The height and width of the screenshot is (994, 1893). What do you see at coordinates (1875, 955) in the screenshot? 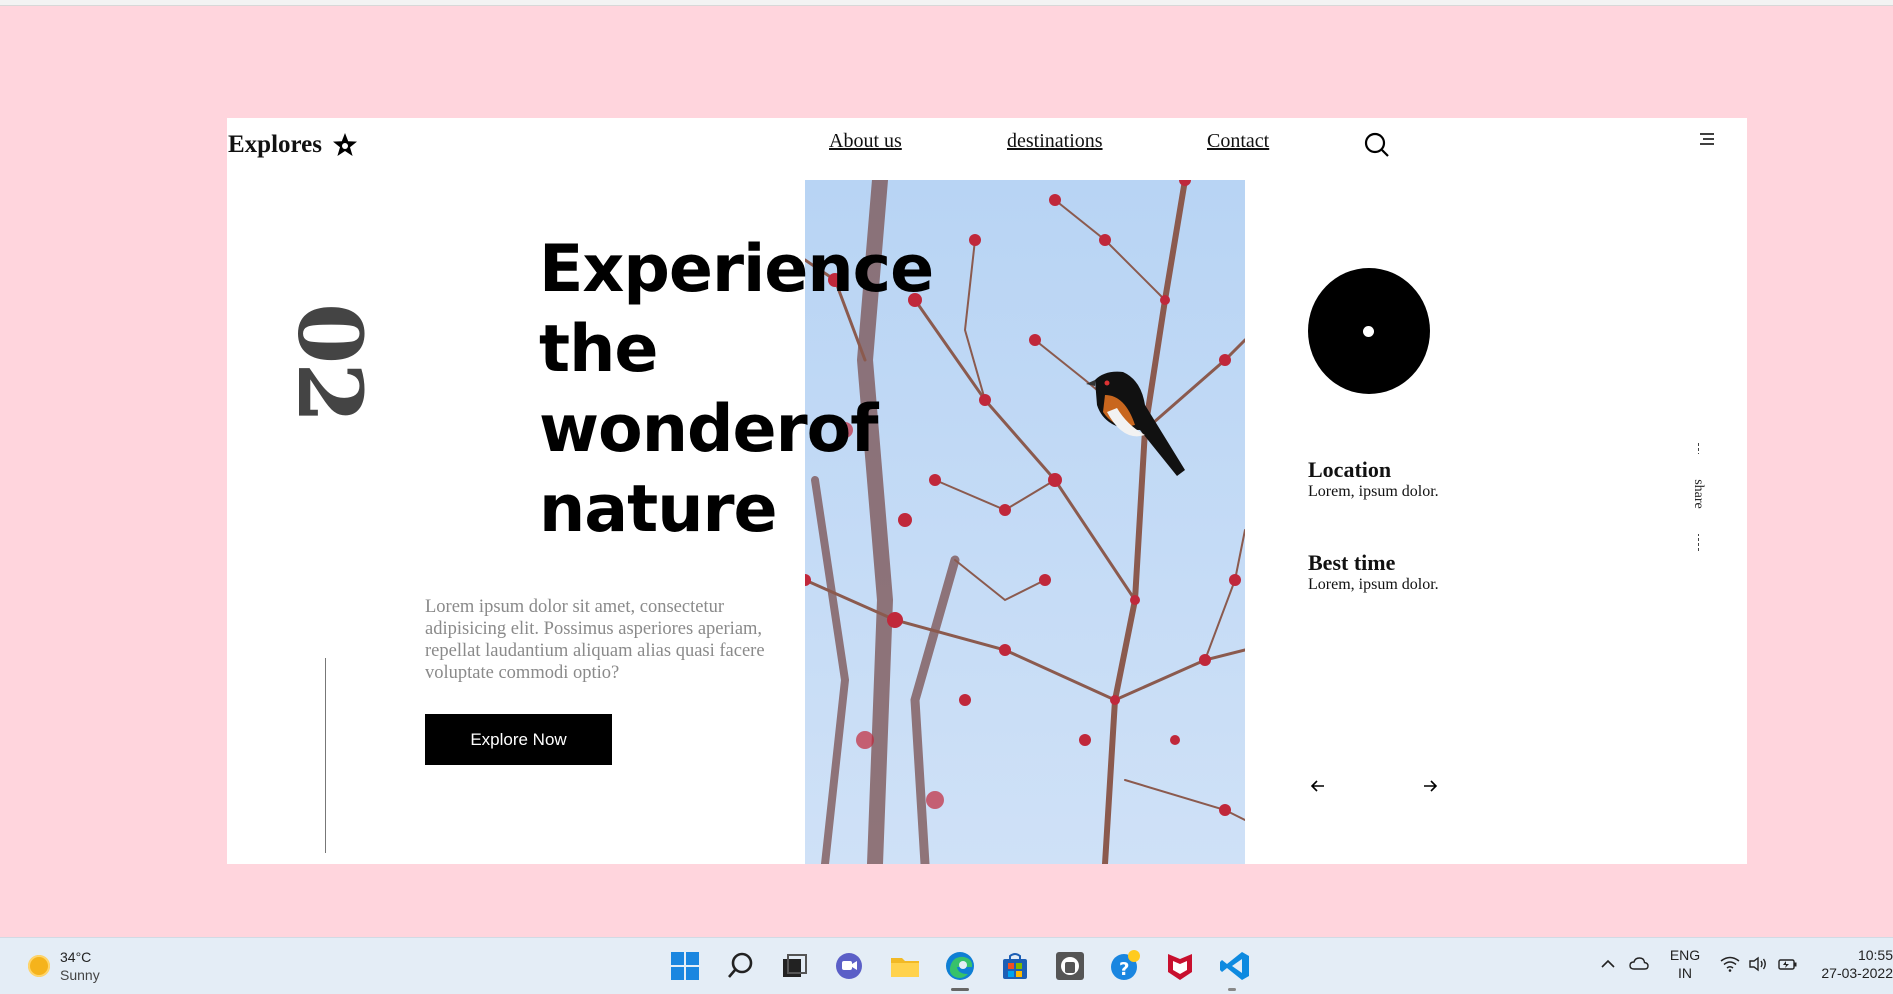
I see `clock-time: 10:55` at bounding box center [1875, 955].